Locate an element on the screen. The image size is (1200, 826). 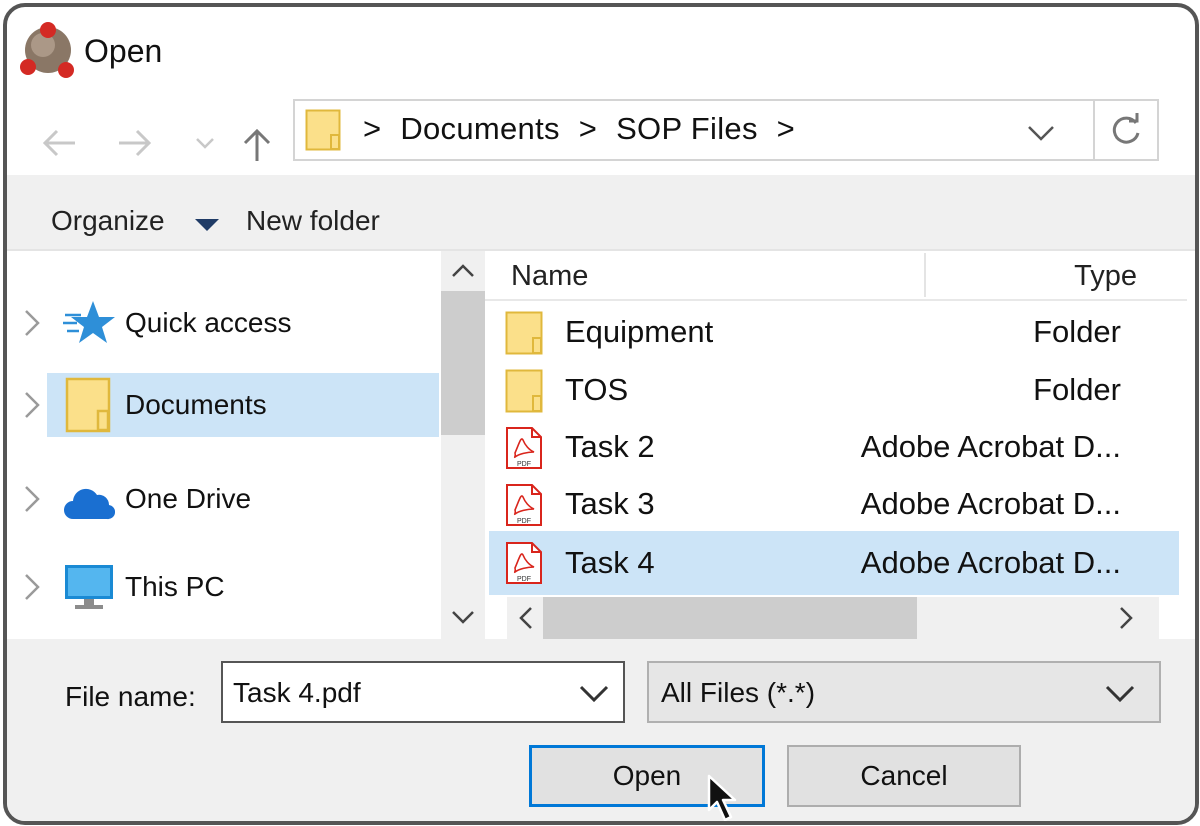
file-row-equipment: Equipment Folder is located at coordinates (834, 332).